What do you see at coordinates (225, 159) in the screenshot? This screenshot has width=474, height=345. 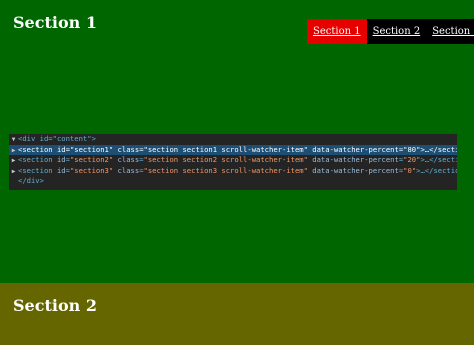 I see `section2-class-value: section section2 scroll-watcher-item` at bounding box center [225, 159].